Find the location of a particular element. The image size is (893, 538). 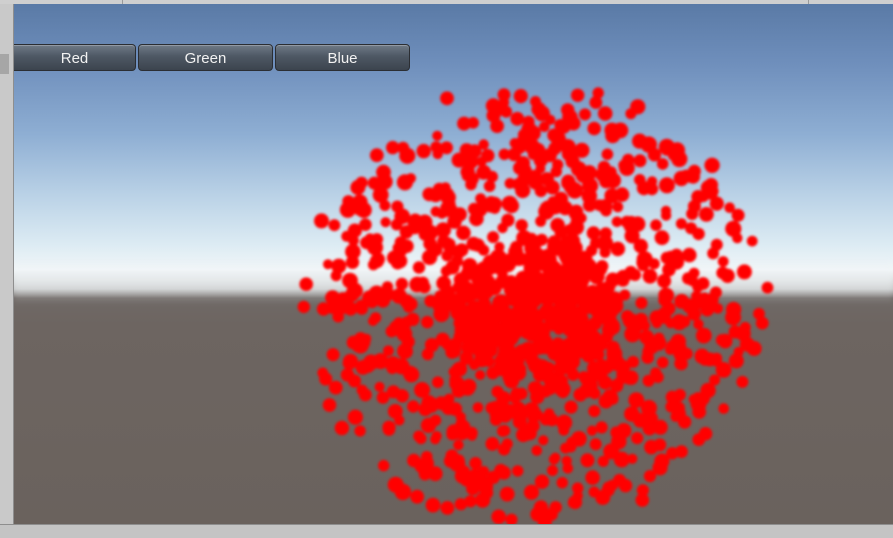

left-panel-tab is located at coordinates (4, 64).